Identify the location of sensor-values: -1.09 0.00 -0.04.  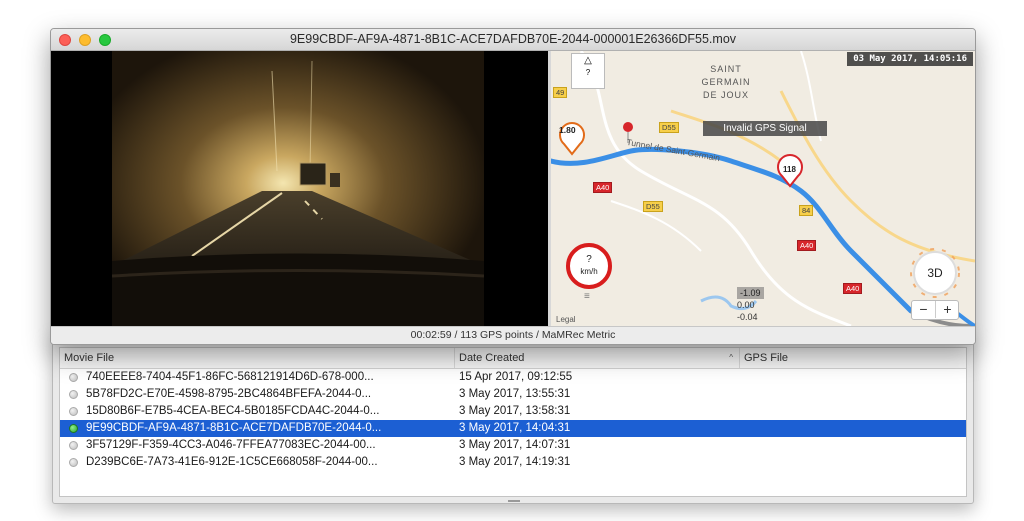
(750, 305).